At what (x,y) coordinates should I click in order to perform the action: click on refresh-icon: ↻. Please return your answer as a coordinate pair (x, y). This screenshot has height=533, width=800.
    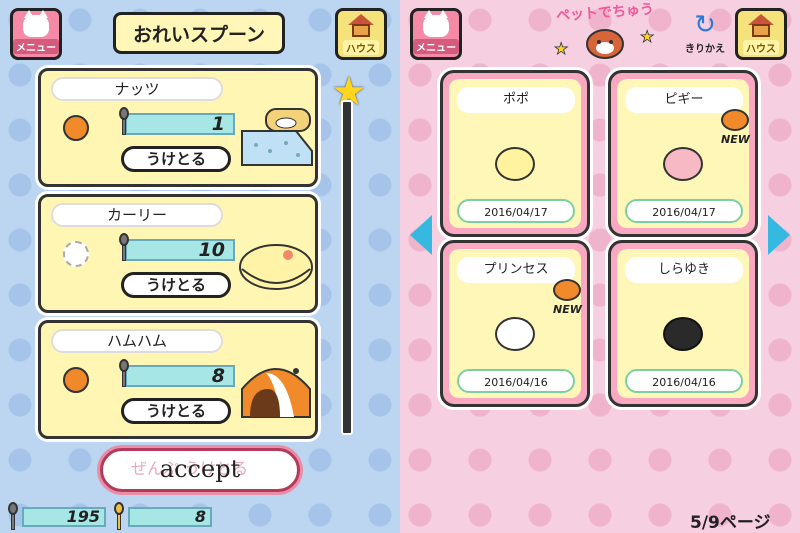
    Looking at the image, I should click on (705, 25).